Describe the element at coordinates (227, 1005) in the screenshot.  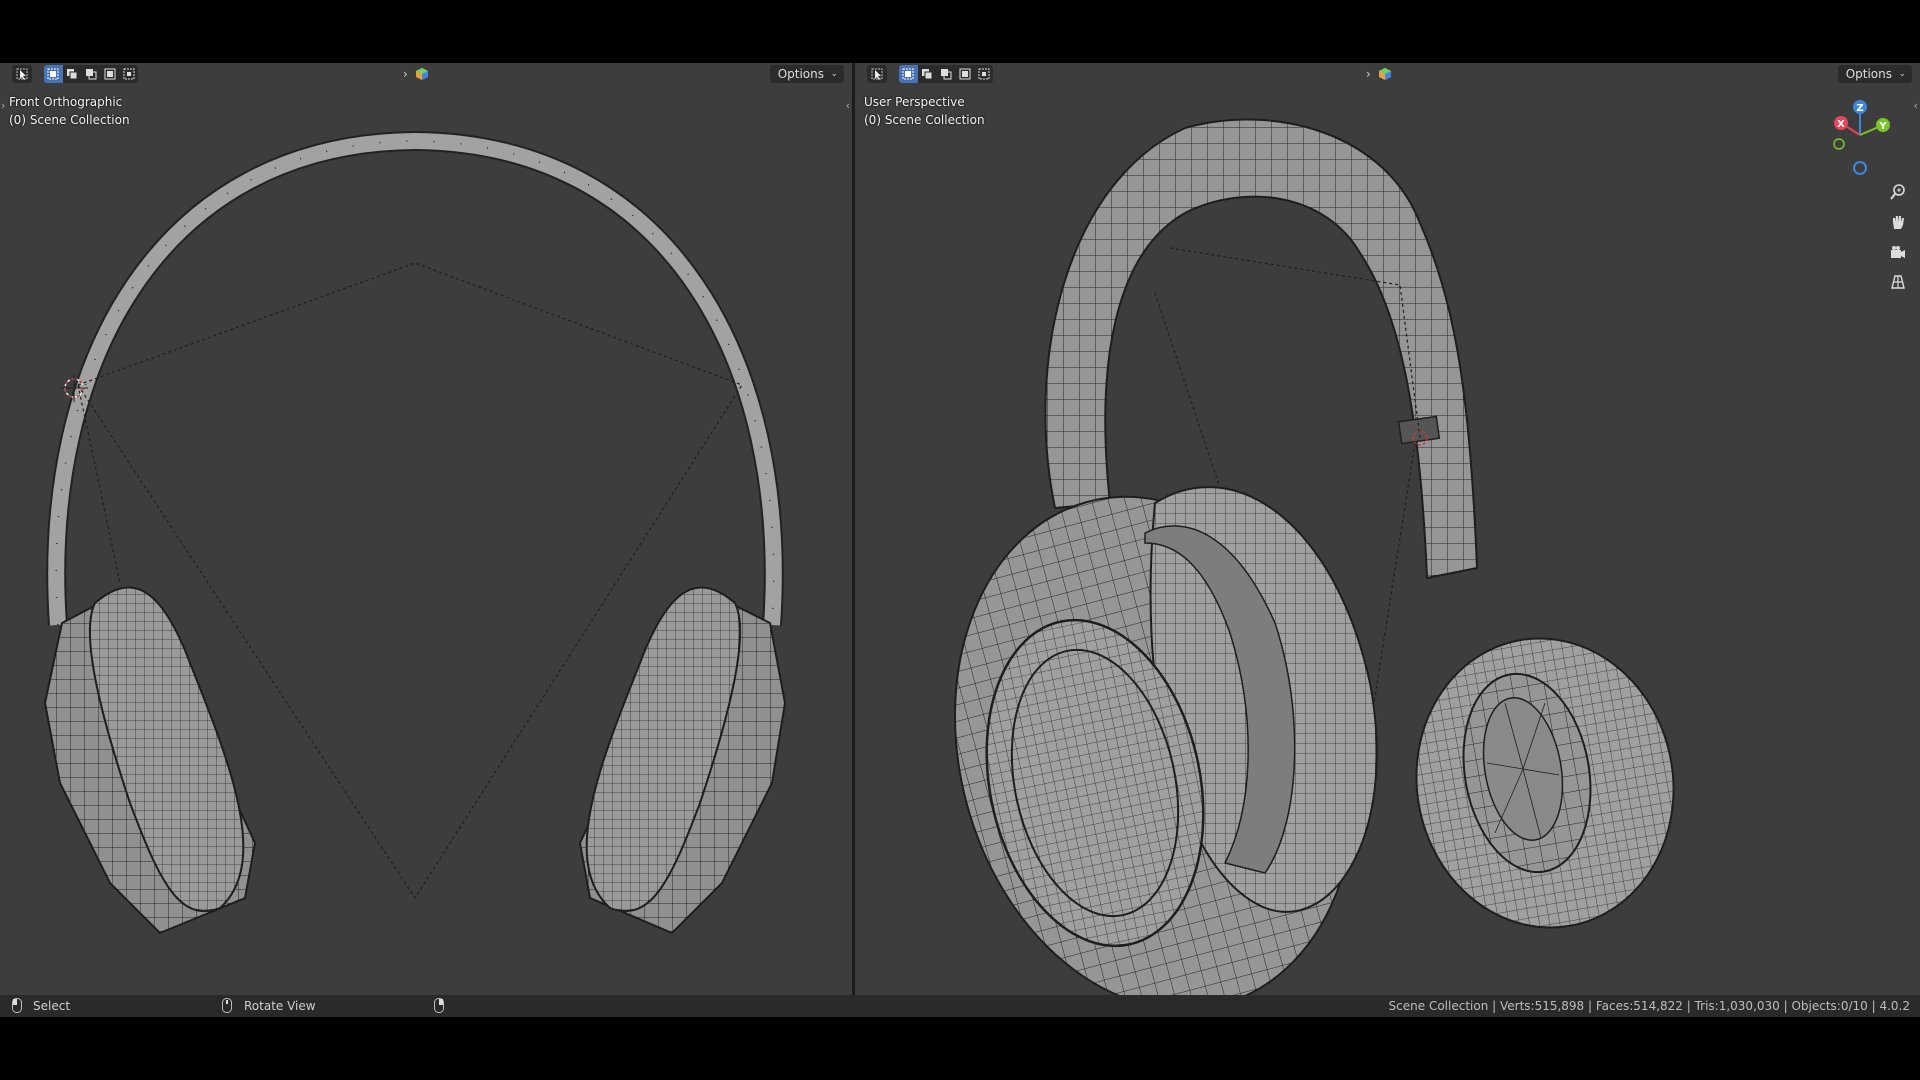
I see `mouse-middle-icon` at that location.